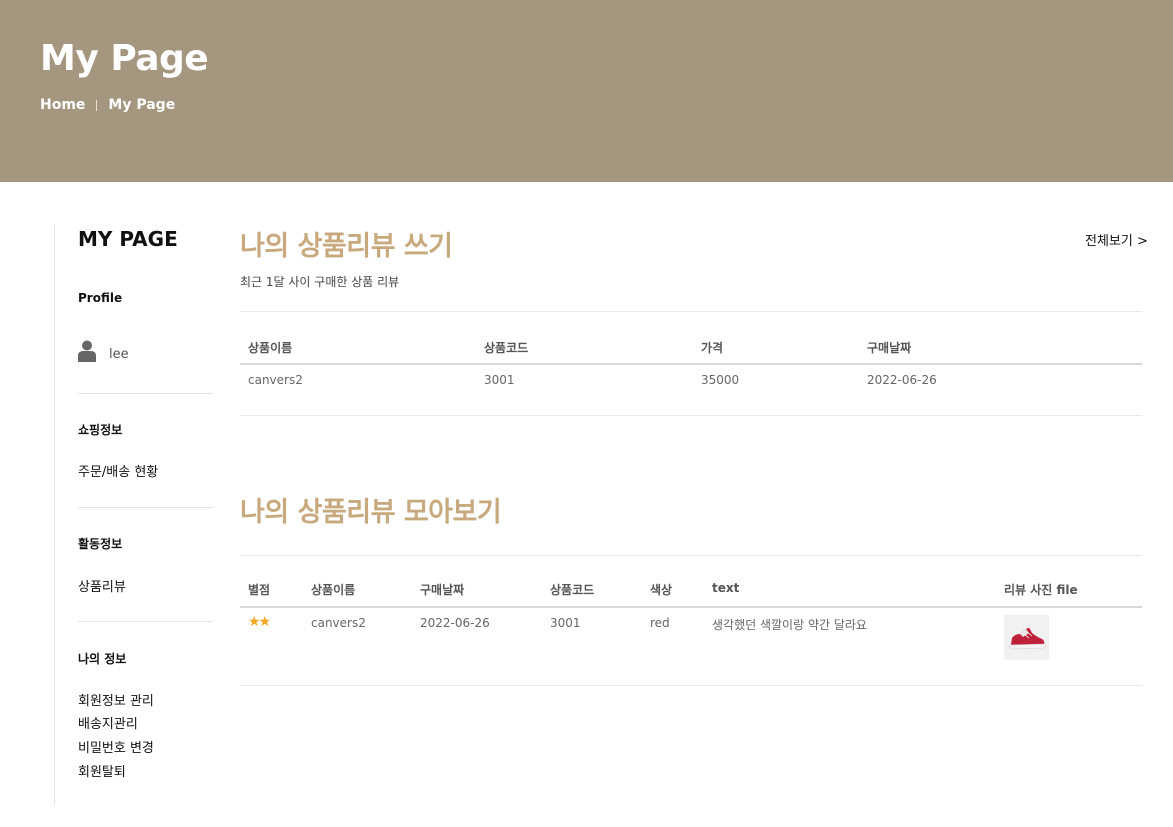 The image size is (1173, 827). I want to click on column-header-color: 색상, so click(661, 590).